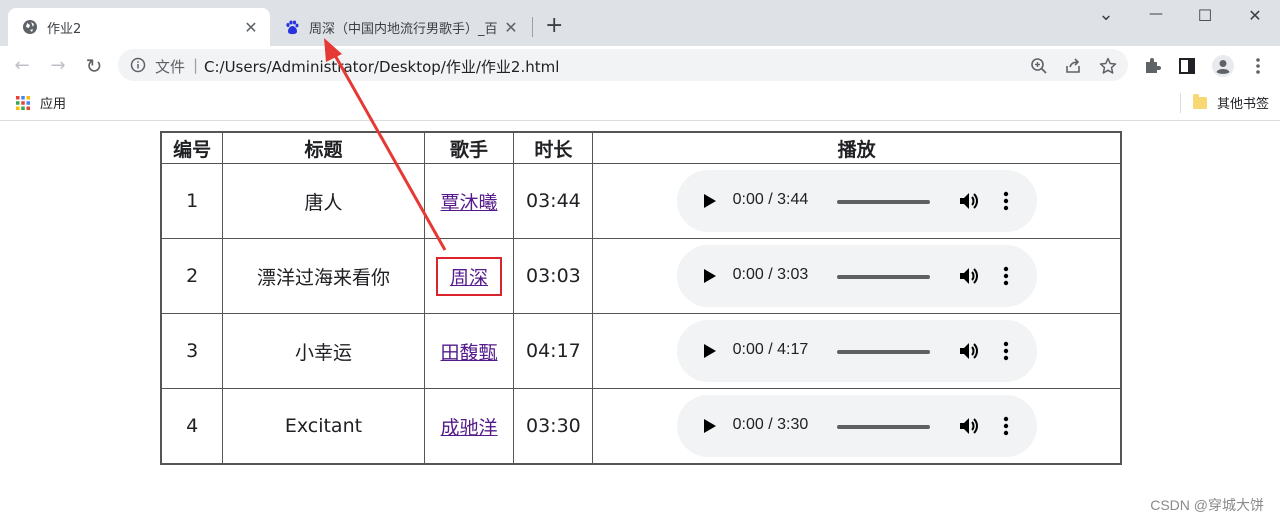 This screenshot has width=1280, height=523. Describe the element at coordinates (1243, 104) in the screenshot. I see `other-bookmarks-label: 其他书签` at that location.